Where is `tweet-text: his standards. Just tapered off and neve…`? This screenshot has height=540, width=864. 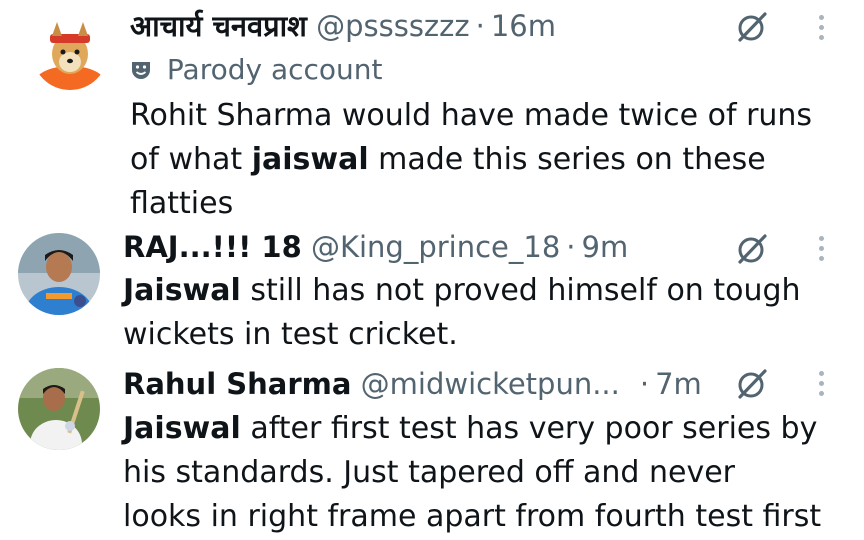 tweet-text: his standards. Just tapered off and neve… is located at coordinates (429, 472).